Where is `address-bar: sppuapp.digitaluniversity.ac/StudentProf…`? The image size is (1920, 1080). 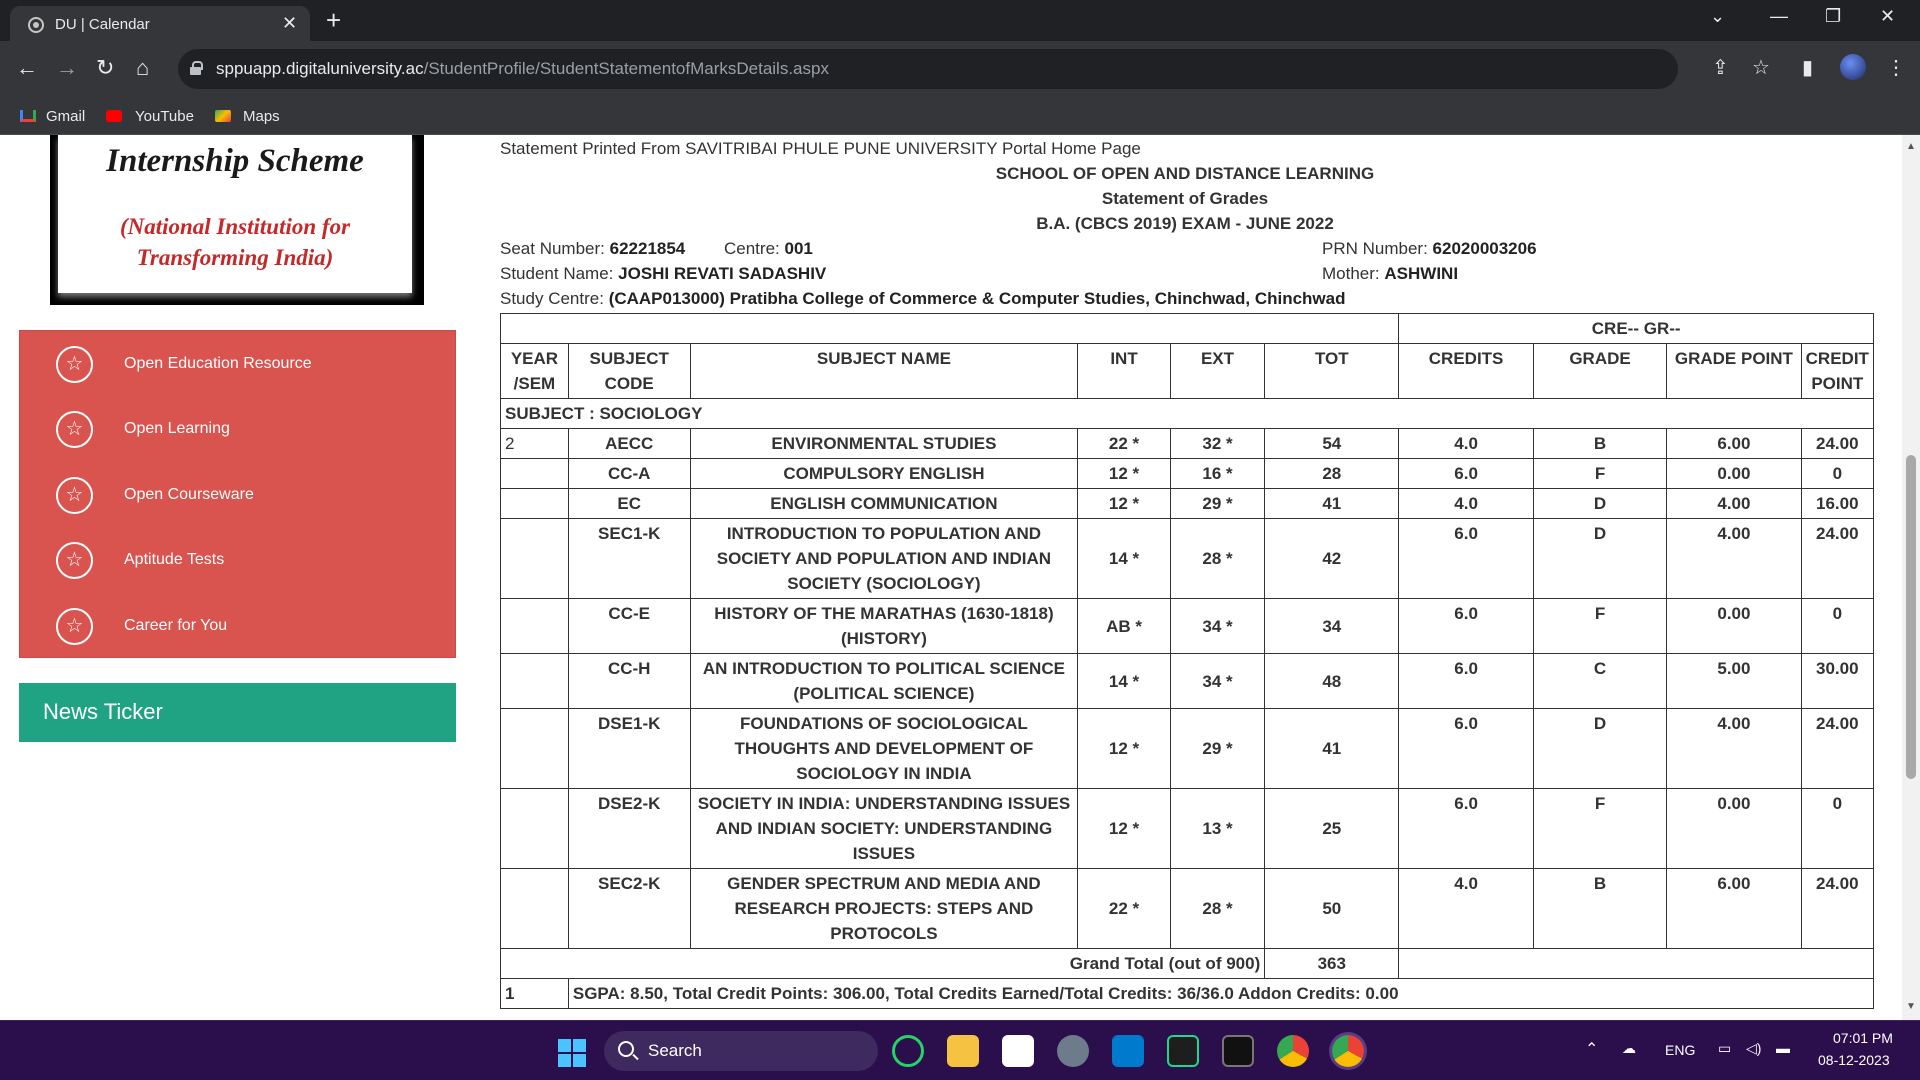 address-bar: sppuapp.digitaluniversity.ac/StudentProf… is located at coordinates (928, 69).